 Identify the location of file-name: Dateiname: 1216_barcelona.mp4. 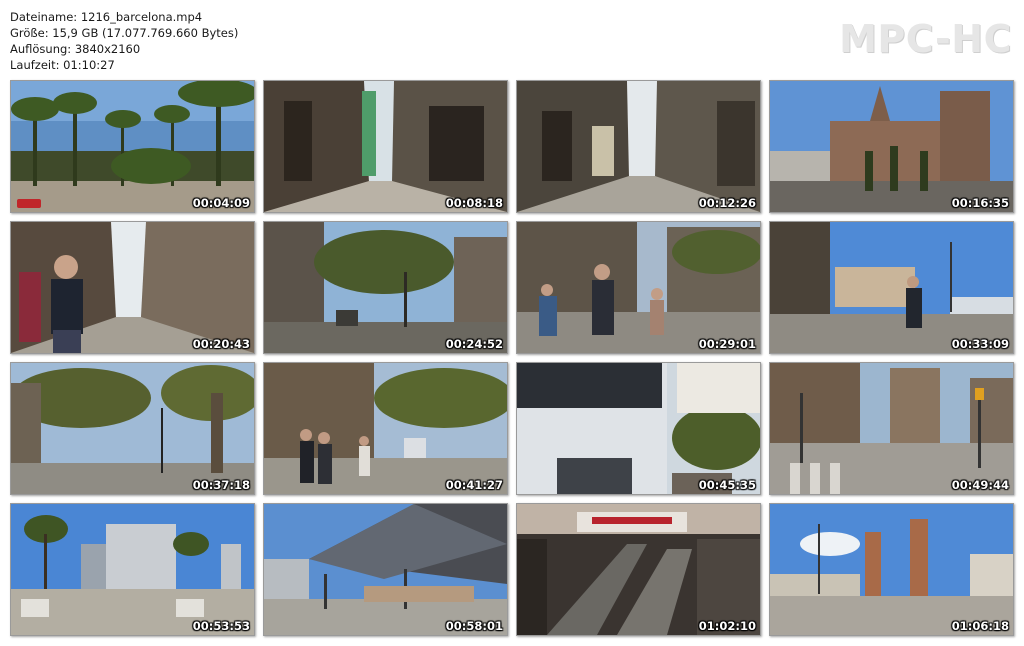
(106, 17).